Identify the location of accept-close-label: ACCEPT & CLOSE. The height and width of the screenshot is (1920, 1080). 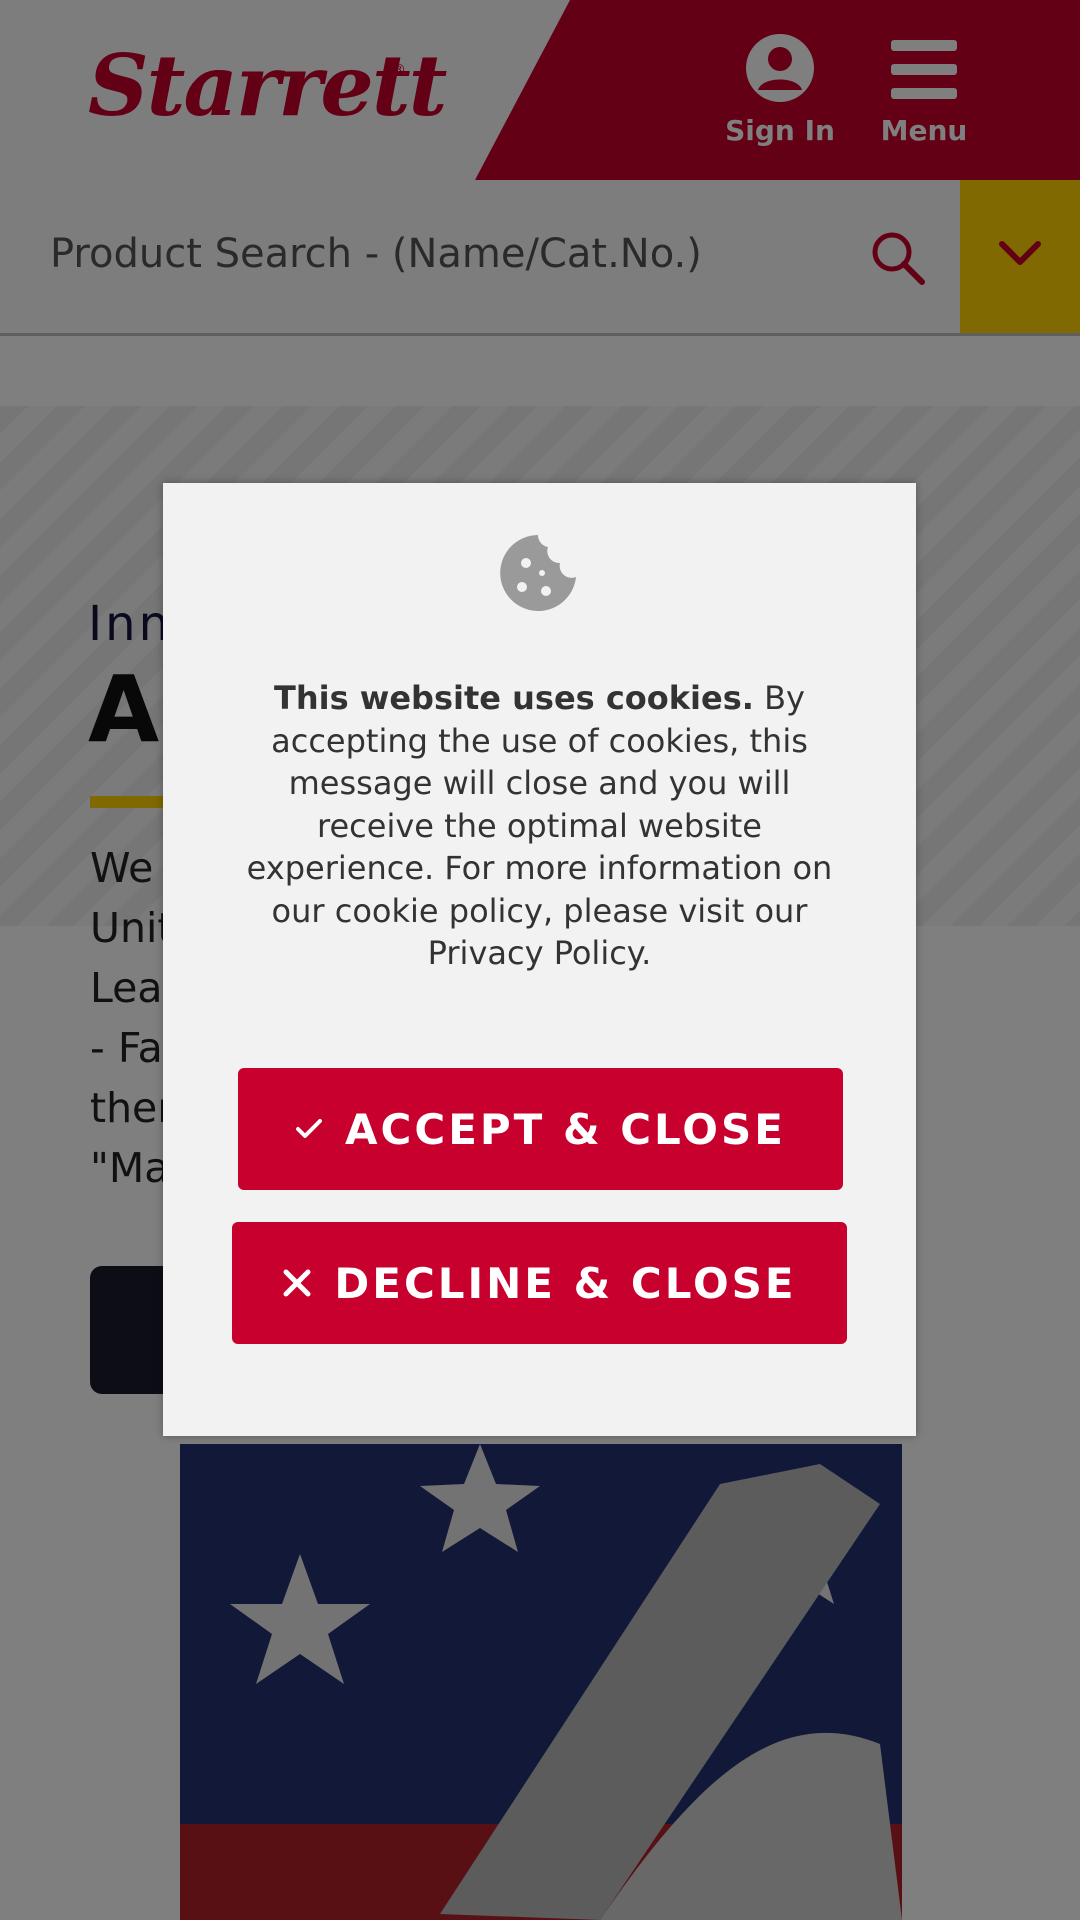
(565, 1129).